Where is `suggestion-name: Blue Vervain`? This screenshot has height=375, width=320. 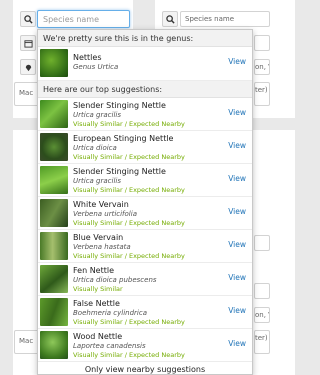 suggestion-name: Blue Vervain is located at coordinates (98, 237).